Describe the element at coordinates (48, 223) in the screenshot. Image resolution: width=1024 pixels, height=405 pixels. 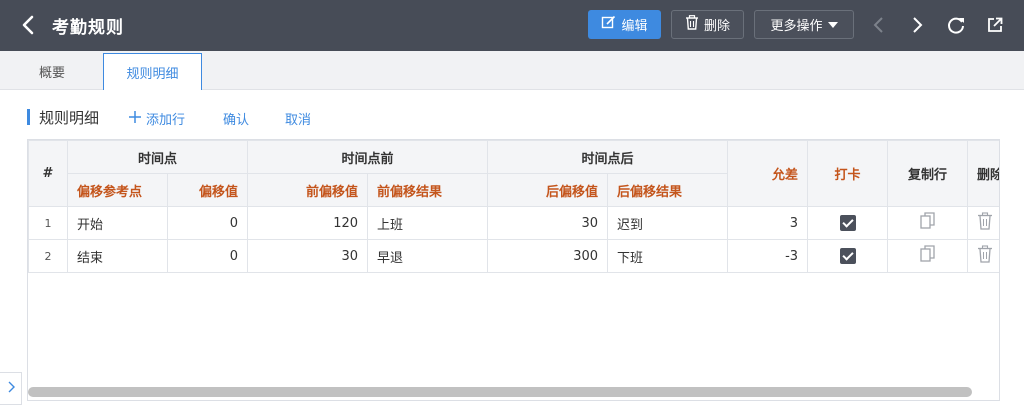
I see `row-index: 1` at that location.